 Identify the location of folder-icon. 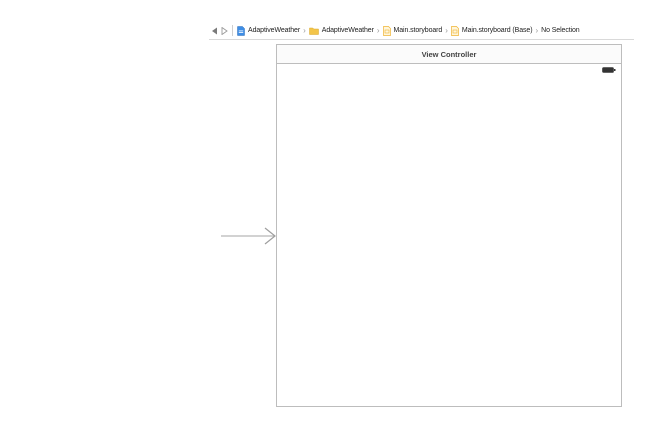
(314, 31).